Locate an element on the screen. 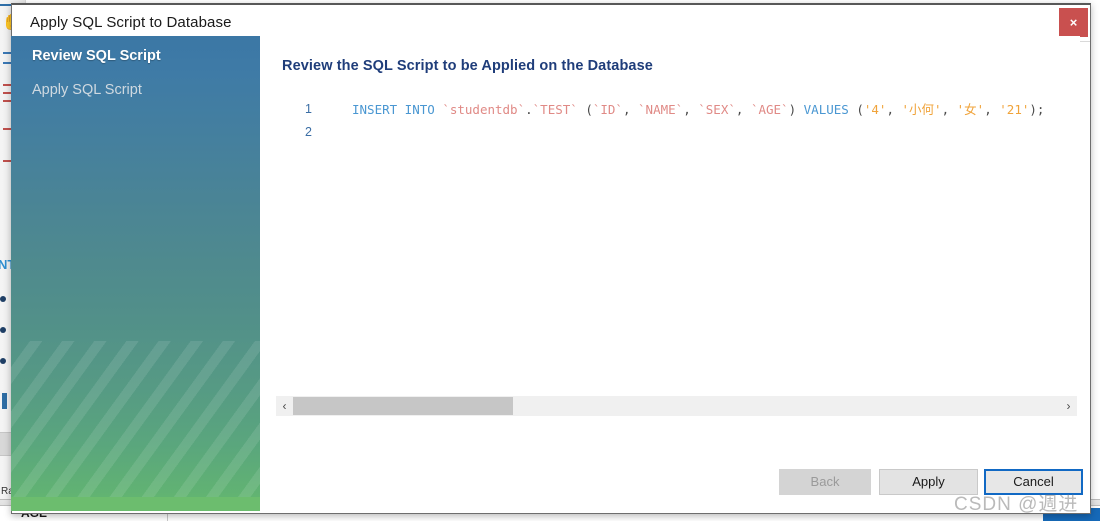  sidebar-item-apply-sql-script: Apply SQL Script is located at coordinates (76, 90).